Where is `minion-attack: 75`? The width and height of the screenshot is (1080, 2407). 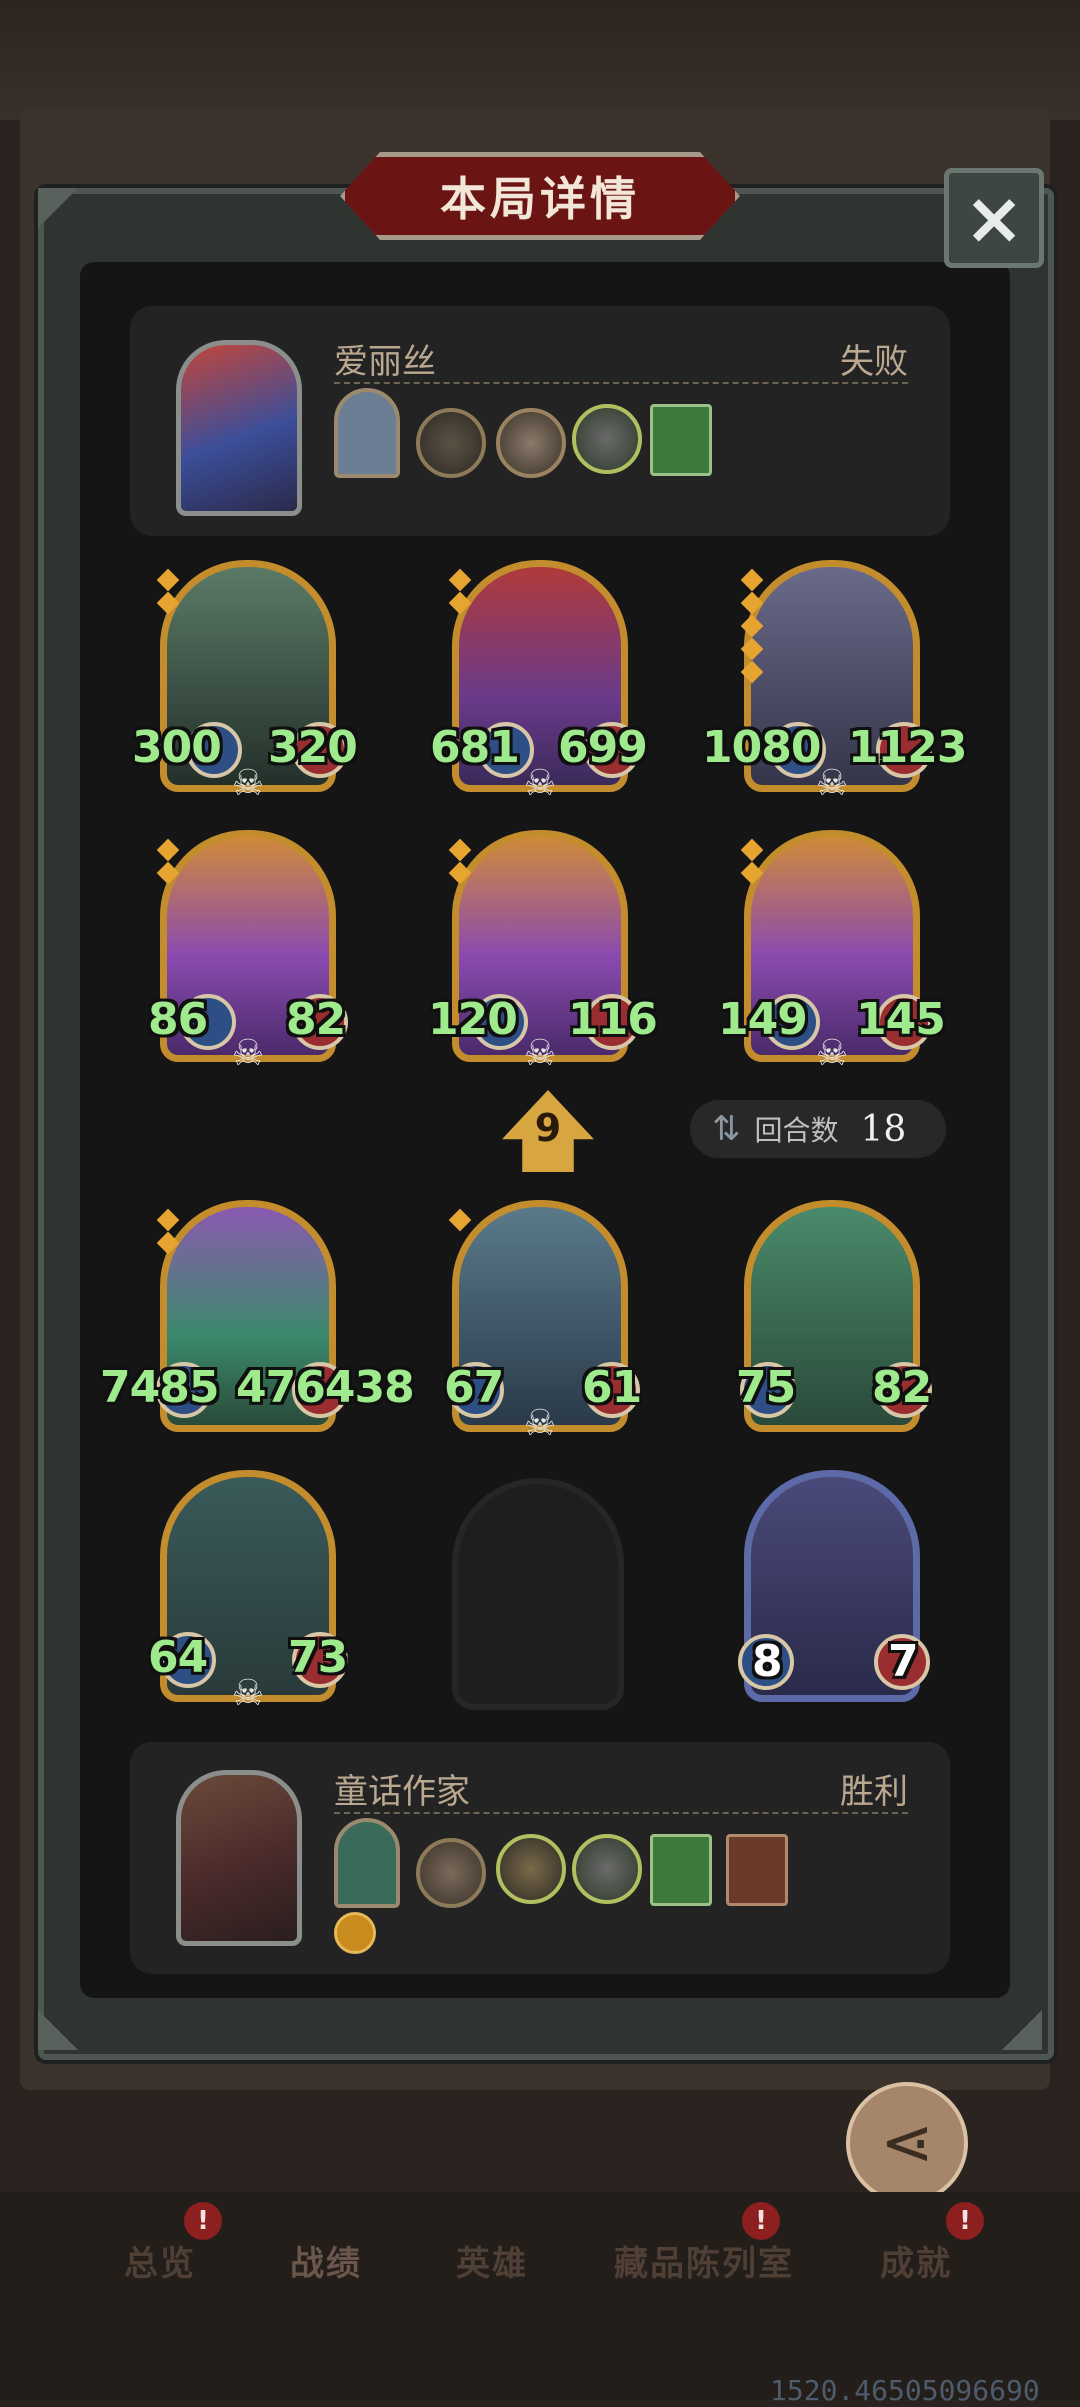 minion-attack: 75 is located at coordinates (766, 1387).